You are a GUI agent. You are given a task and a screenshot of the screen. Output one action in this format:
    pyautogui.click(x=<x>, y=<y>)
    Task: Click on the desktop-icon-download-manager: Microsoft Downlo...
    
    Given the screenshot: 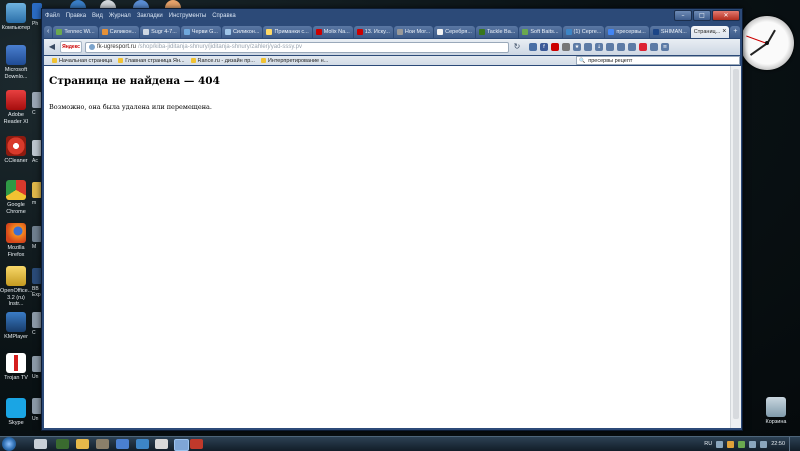 What is the action you would take?
    pyautogui.click(x=16, y=62)
    